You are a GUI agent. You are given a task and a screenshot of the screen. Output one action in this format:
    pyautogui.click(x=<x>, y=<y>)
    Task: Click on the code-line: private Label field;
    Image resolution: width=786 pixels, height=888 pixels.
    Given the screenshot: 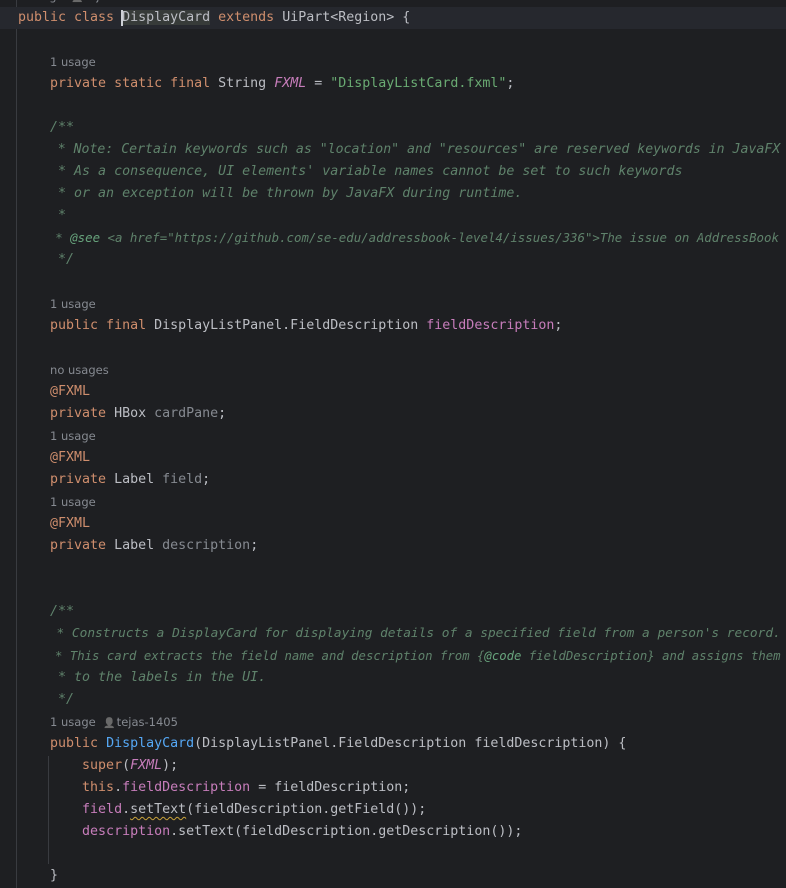 What is the action you would take?
    pyautogui.click(x=105, y=480)
    